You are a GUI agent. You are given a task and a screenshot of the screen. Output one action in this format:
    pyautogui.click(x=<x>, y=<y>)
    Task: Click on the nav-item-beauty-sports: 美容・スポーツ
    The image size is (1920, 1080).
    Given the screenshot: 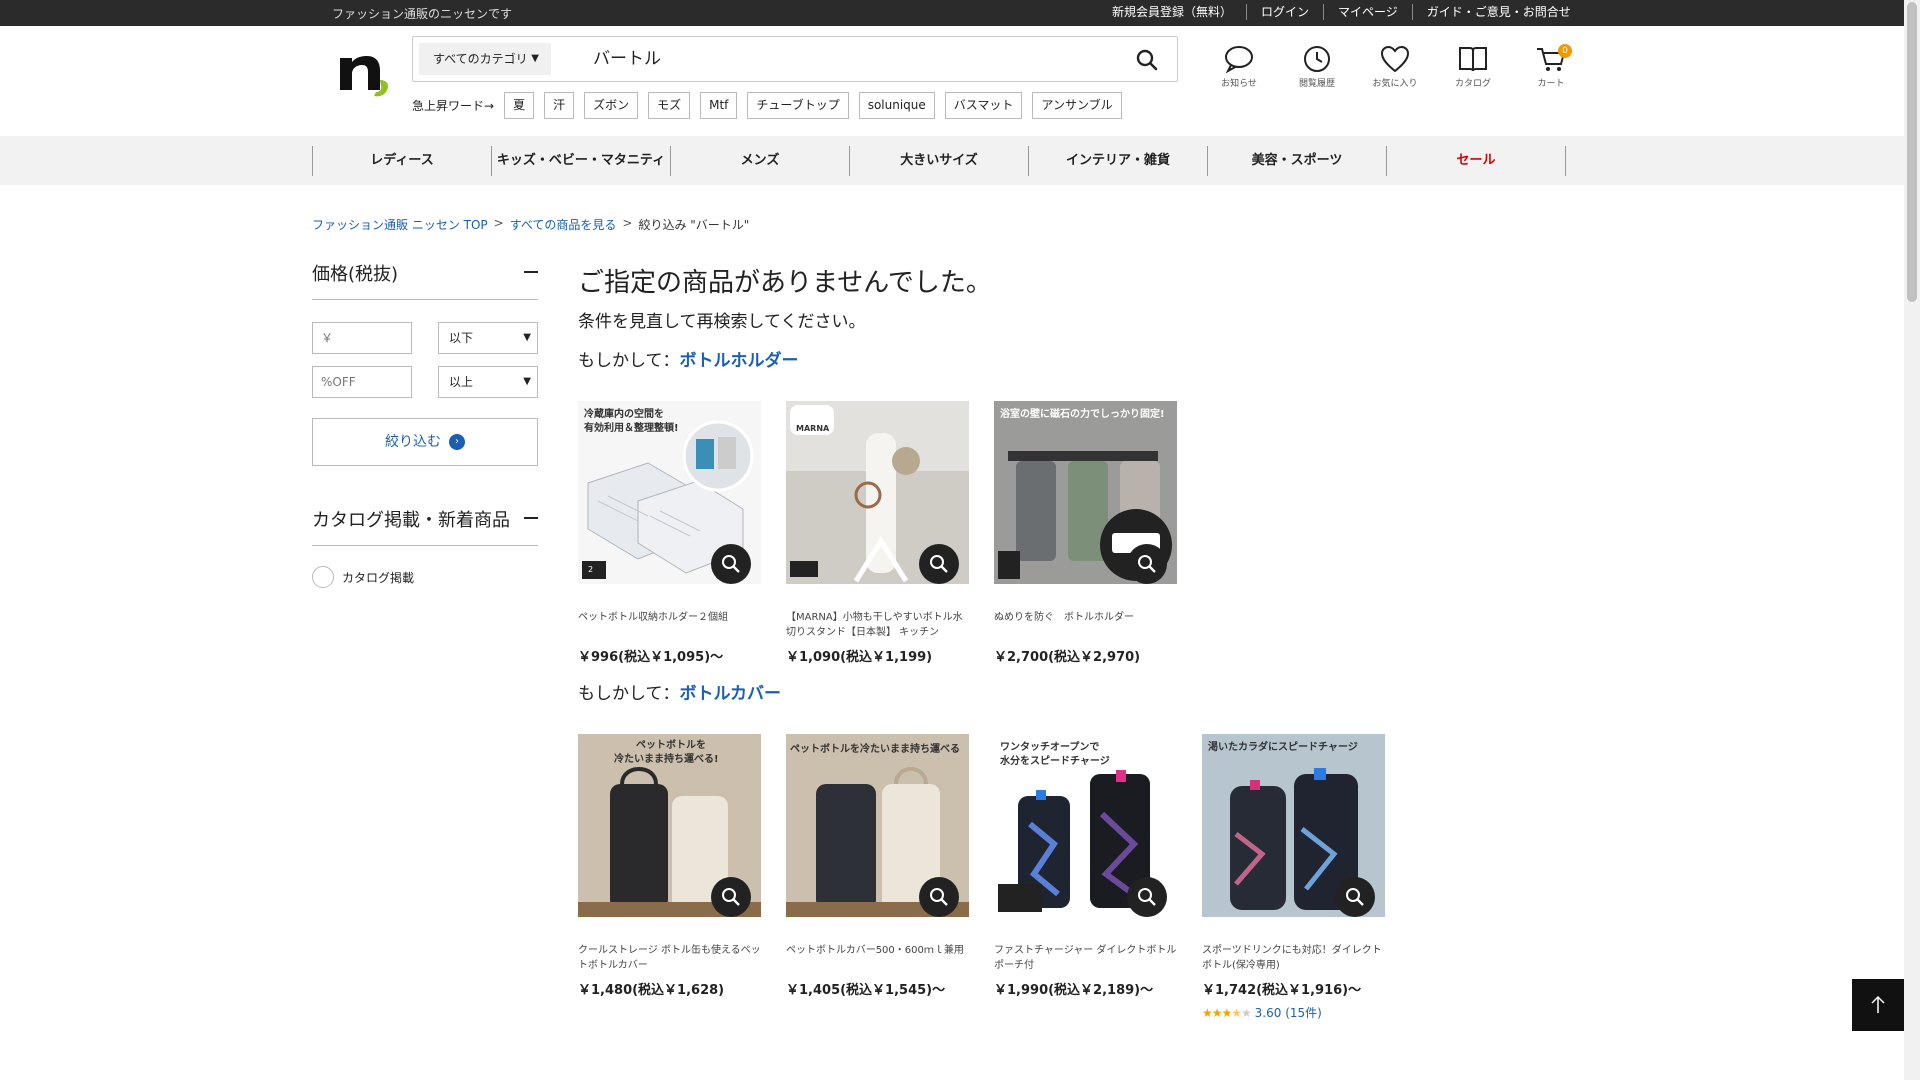 What is the action you would take?
    pyautogui.click(x=1297, y=161)
    